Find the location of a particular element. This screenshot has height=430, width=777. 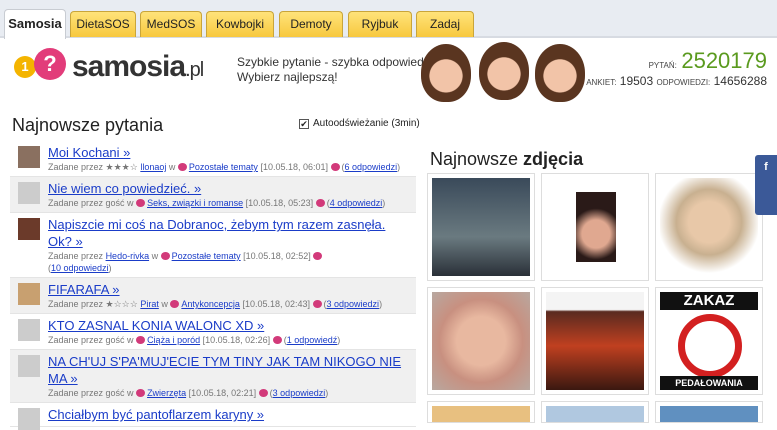

question-link: Moi Kochani » is located at coordinates (230, 152).